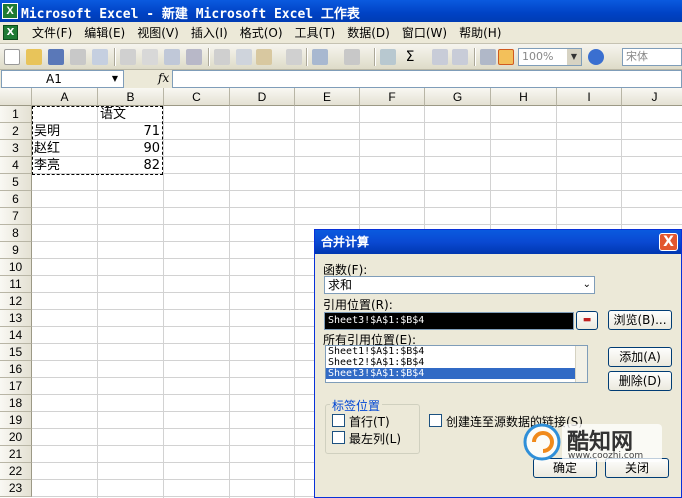 The height and width of the screenshot is (498, 682). What do you see at coordinates (424, 33) in the screenshot?
I see `menu-window: 窗口(W)` at bounding box center [424, 33].